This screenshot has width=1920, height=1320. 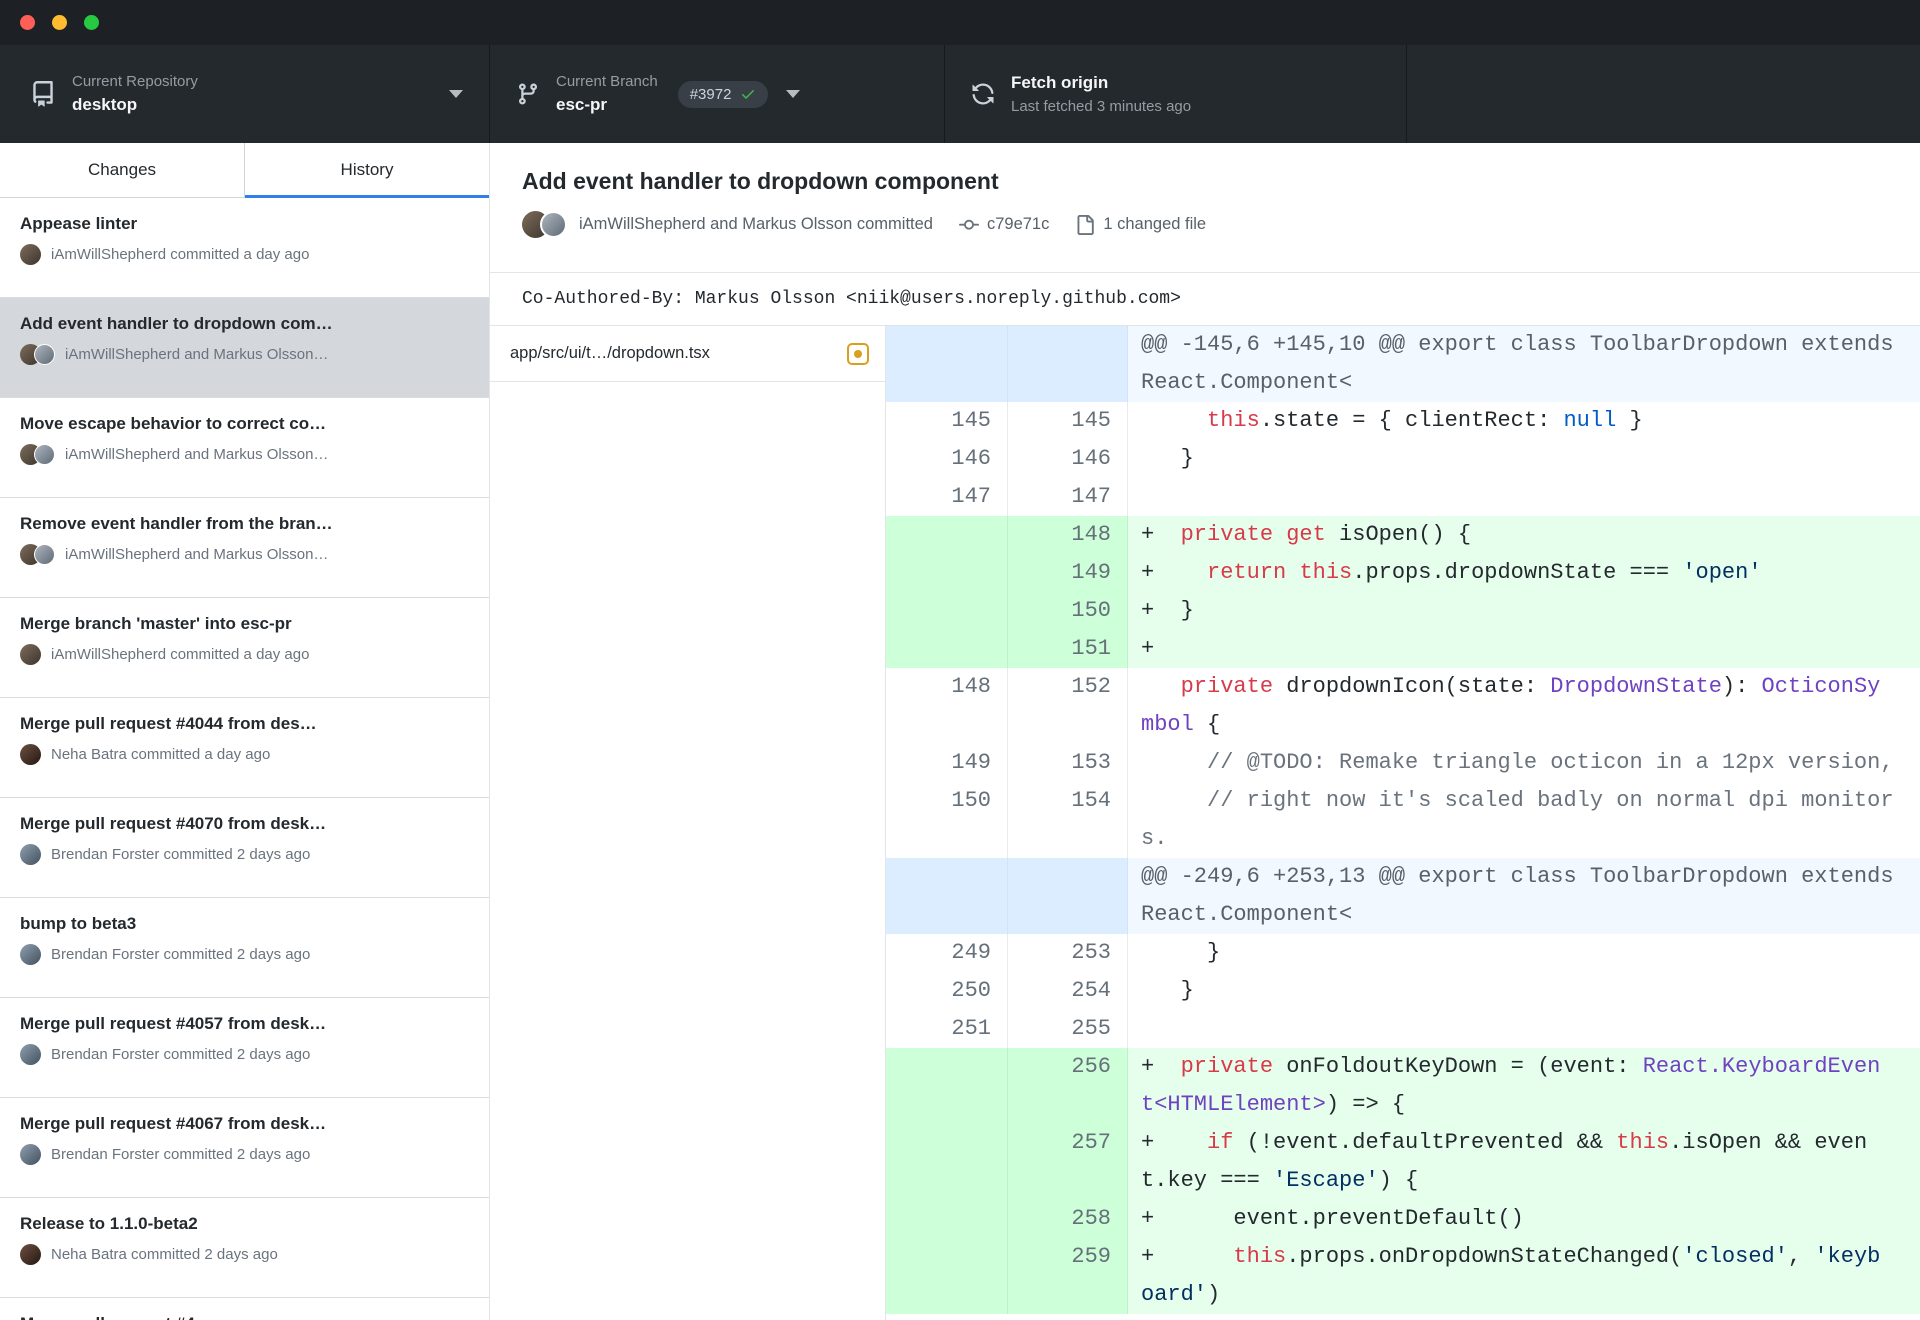 What do you see at coordinates (1068, 763) in the screenshot?
I see `diff-line-number-new: 153` at bounding box center [1068, 763].